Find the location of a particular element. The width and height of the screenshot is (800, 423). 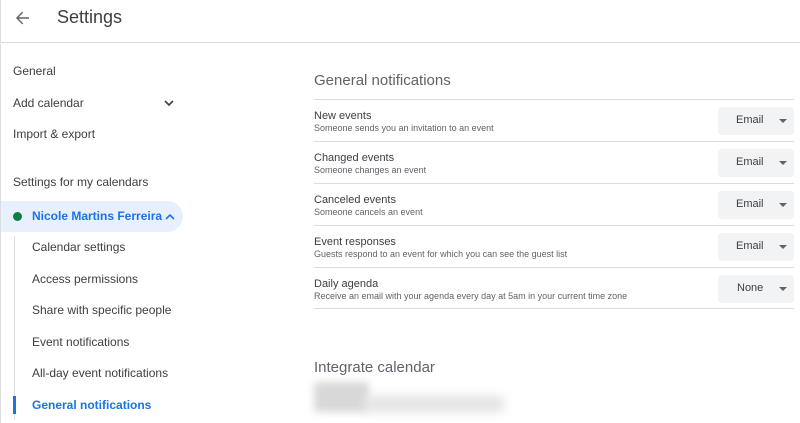

sidebar-item-general-notifications: General notifications is located at coordinates (91, 405).